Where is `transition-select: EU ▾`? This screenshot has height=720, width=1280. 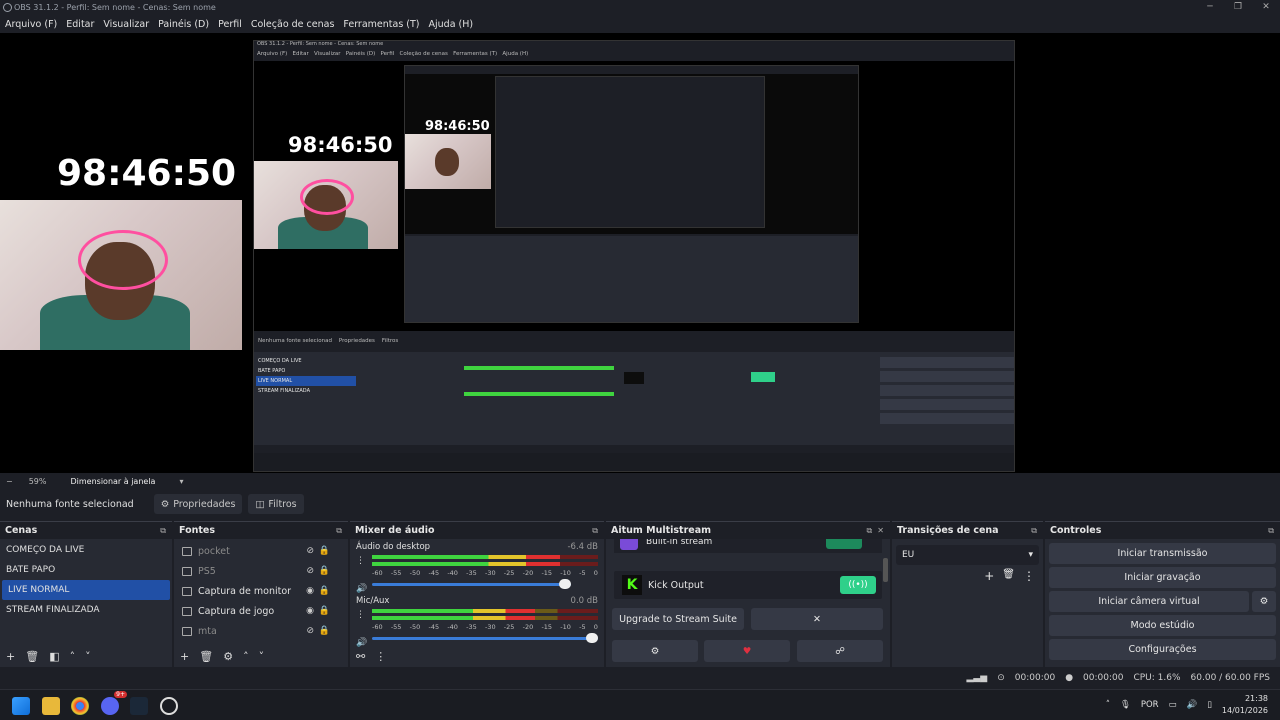 transition-select: EU ▾ is located at coordinates (967, 555).